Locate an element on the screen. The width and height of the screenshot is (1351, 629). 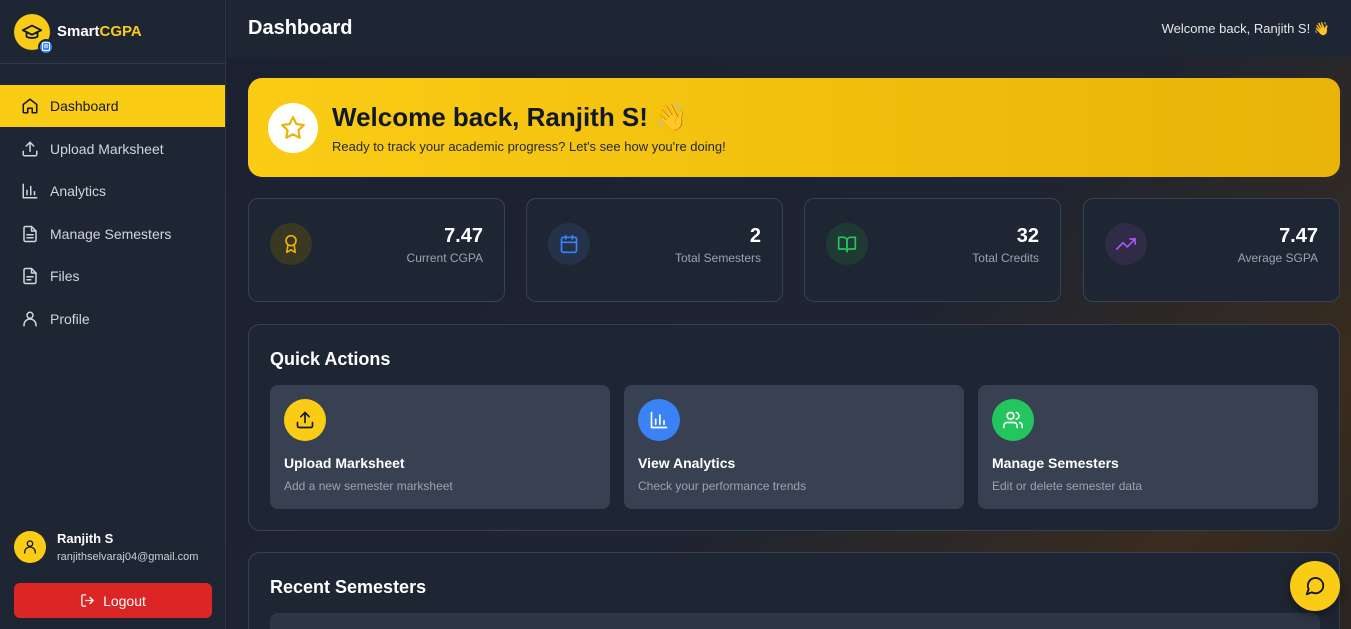
user-name: Ranjith S is located at coordinates (85, 538).